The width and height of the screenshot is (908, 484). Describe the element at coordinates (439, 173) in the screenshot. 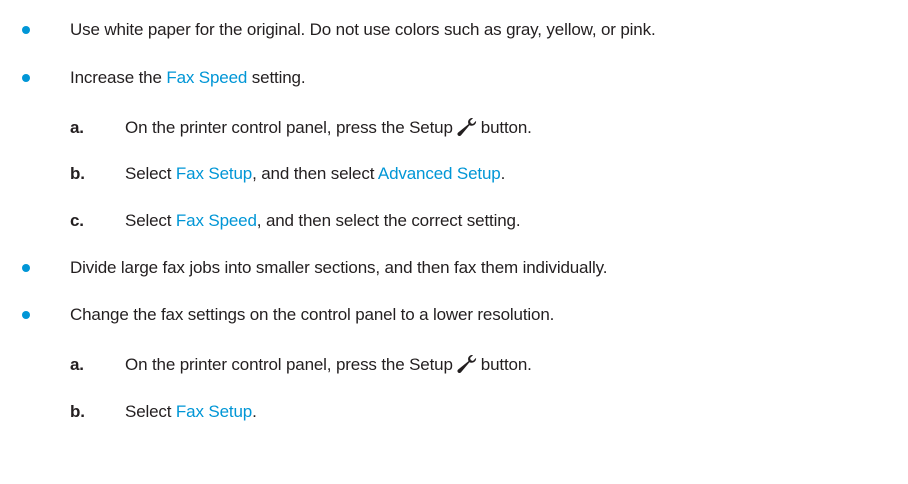

I see `advanced-setup-link: Advanced Setup` at that location.